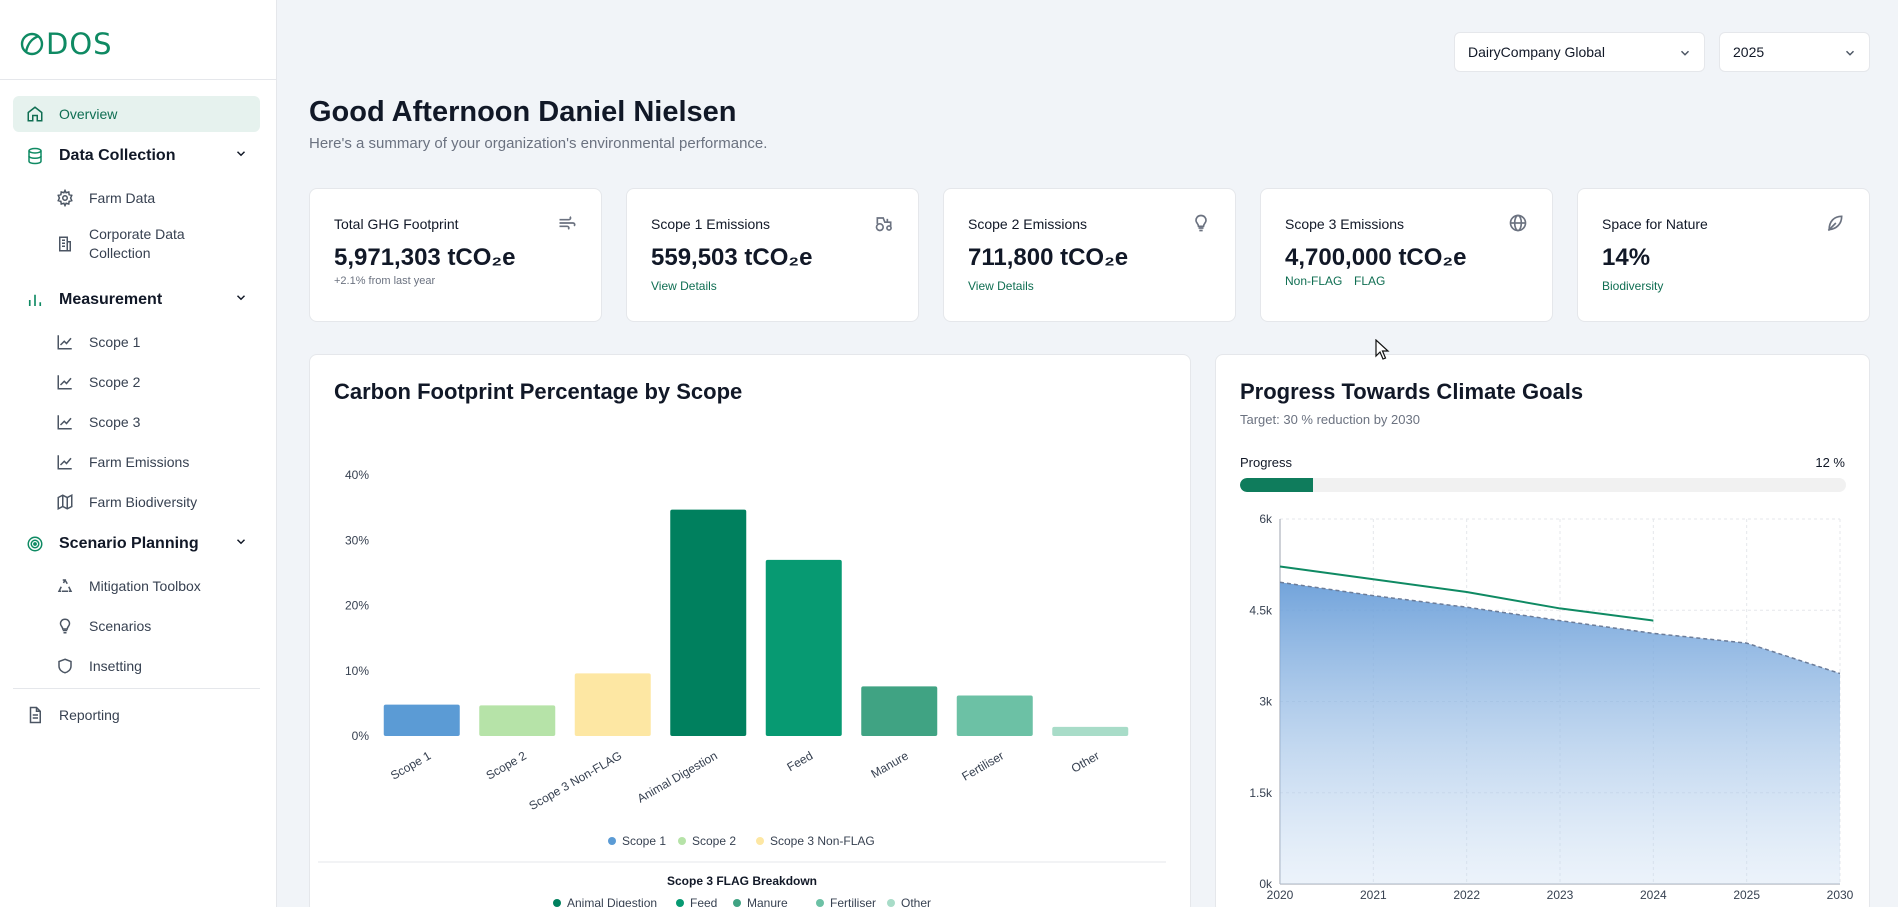 The width and height of the screenshot is (1898, 907). I want to click on sidebar-item-scope-2: Scope 2, so click(136, 382).